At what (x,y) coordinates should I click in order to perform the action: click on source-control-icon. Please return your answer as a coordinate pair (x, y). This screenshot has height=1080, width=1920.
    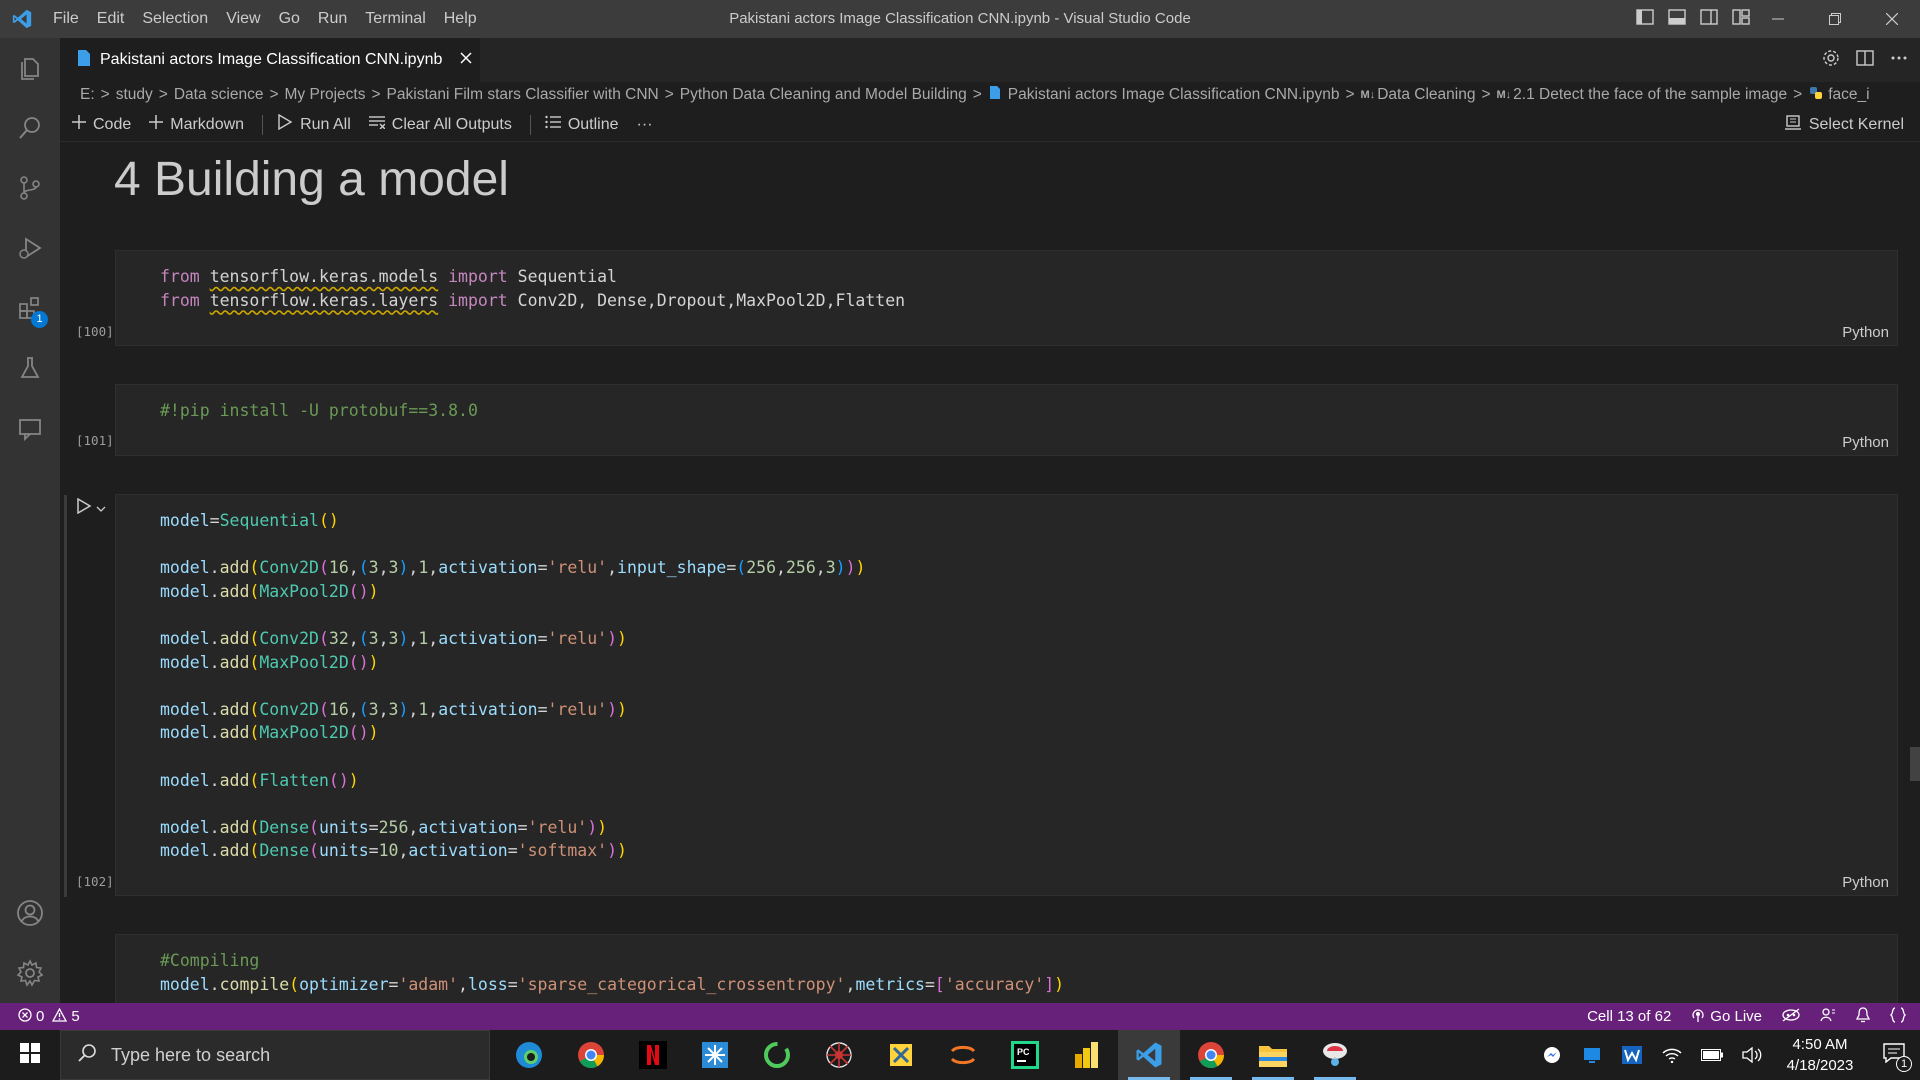
    Looking at the image, I should click on (30, 188).